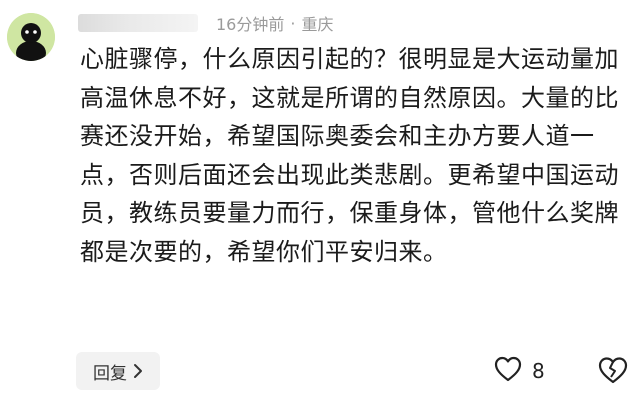 The width and height of the screenshot is (640, 400). I want to click on reply-button: 回复, so click(118, 371).